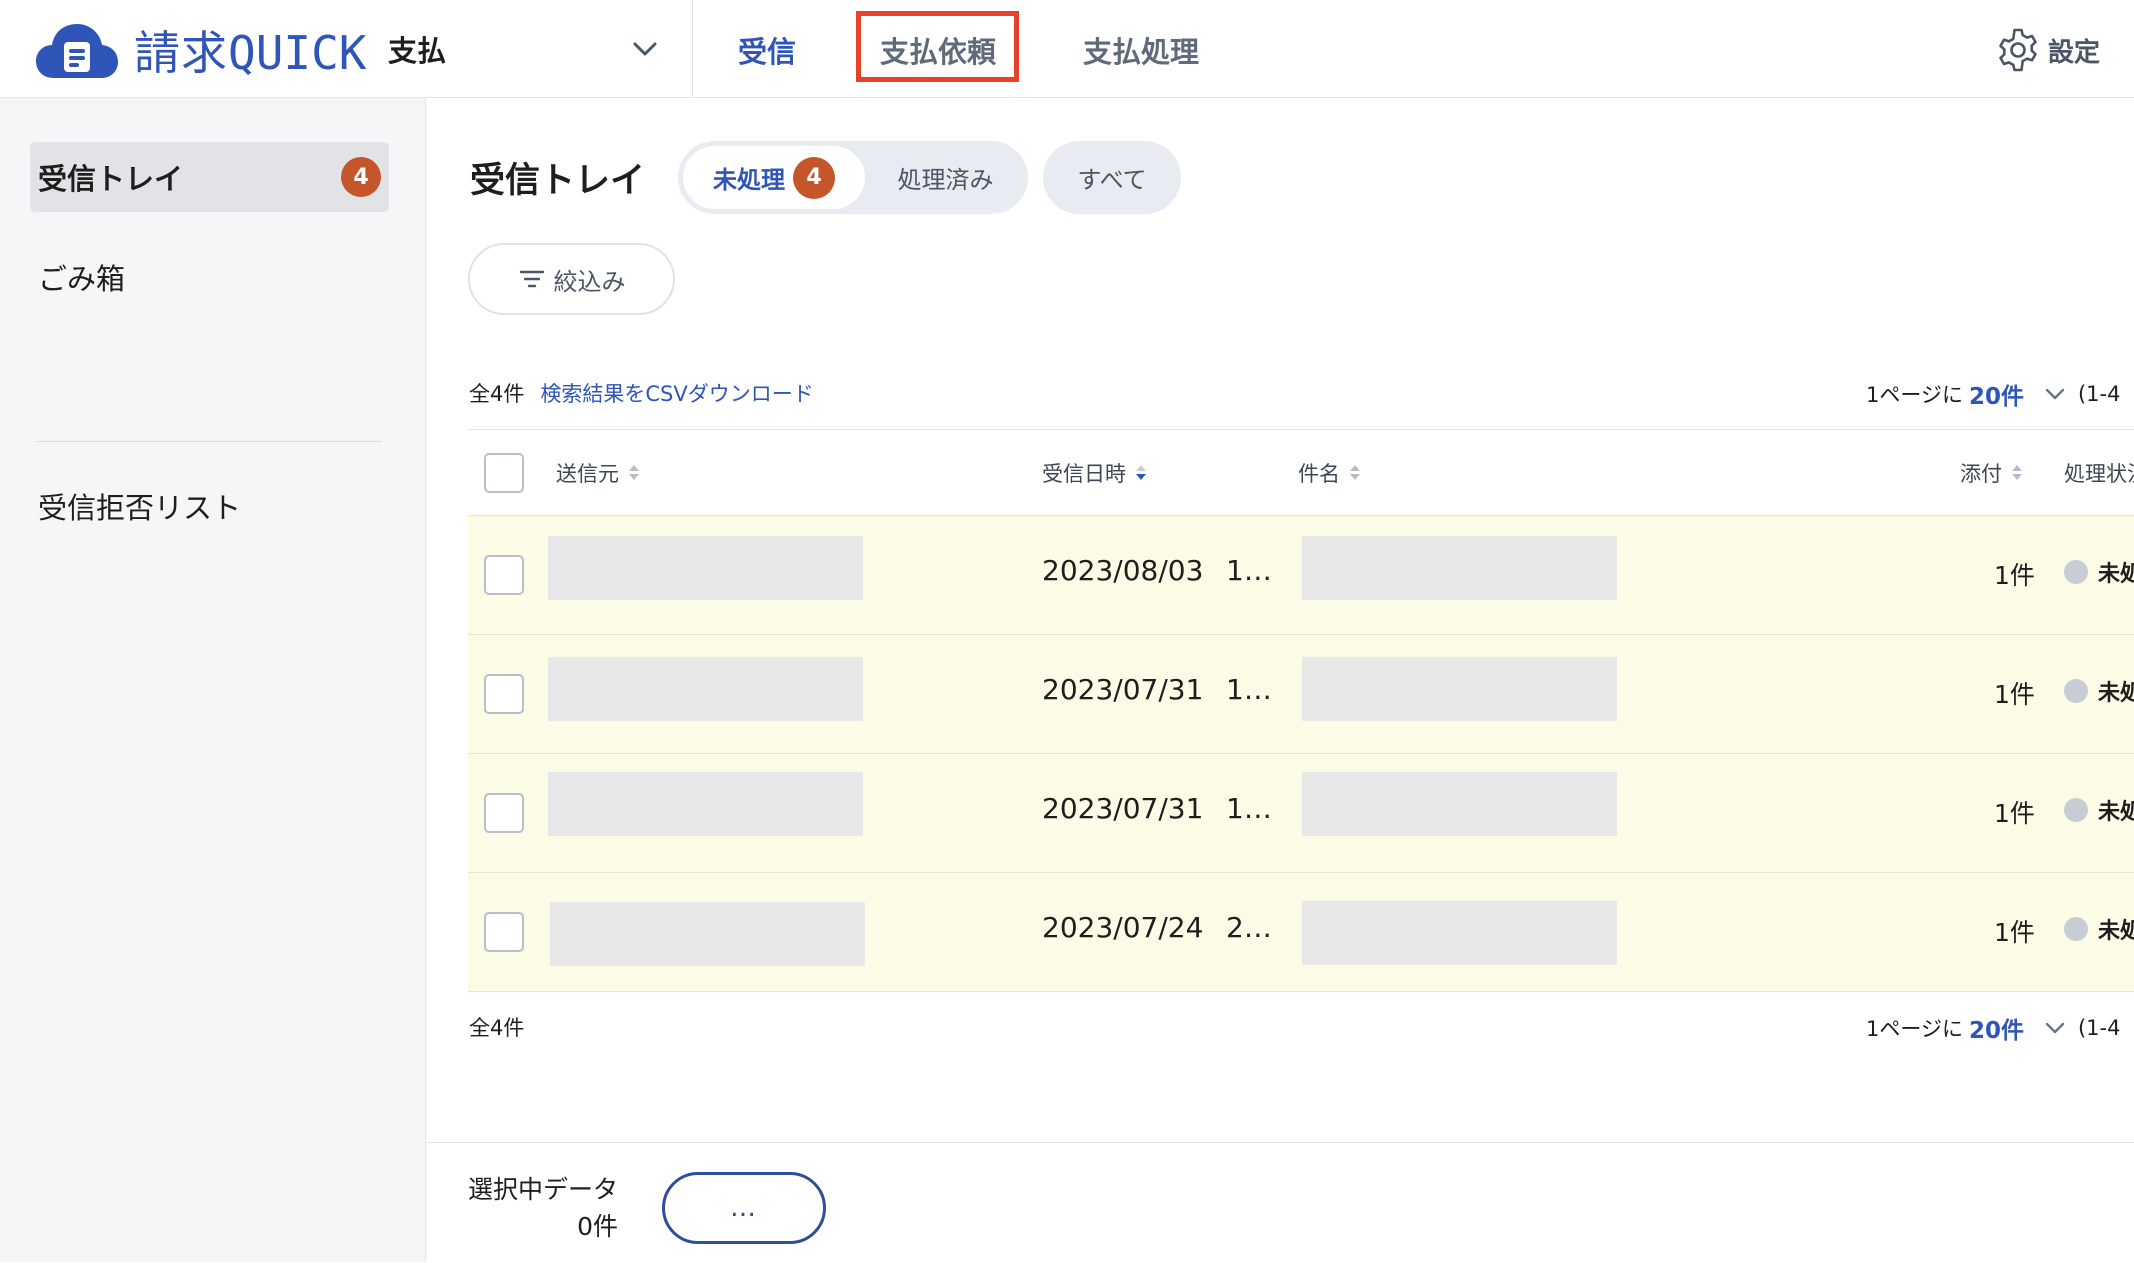 The image size is (2134, 1263). I want to click on filter-icon, so click(531, 279).